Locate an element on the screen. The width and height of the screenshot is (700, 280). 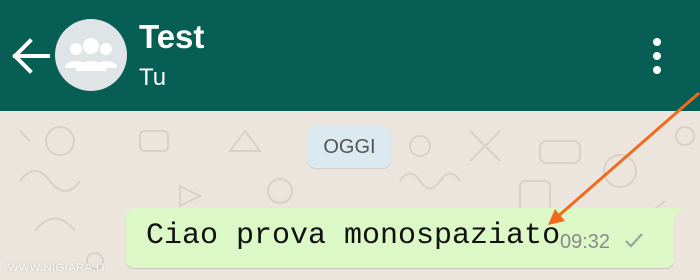
avatar is located at coordinates (91, 55).